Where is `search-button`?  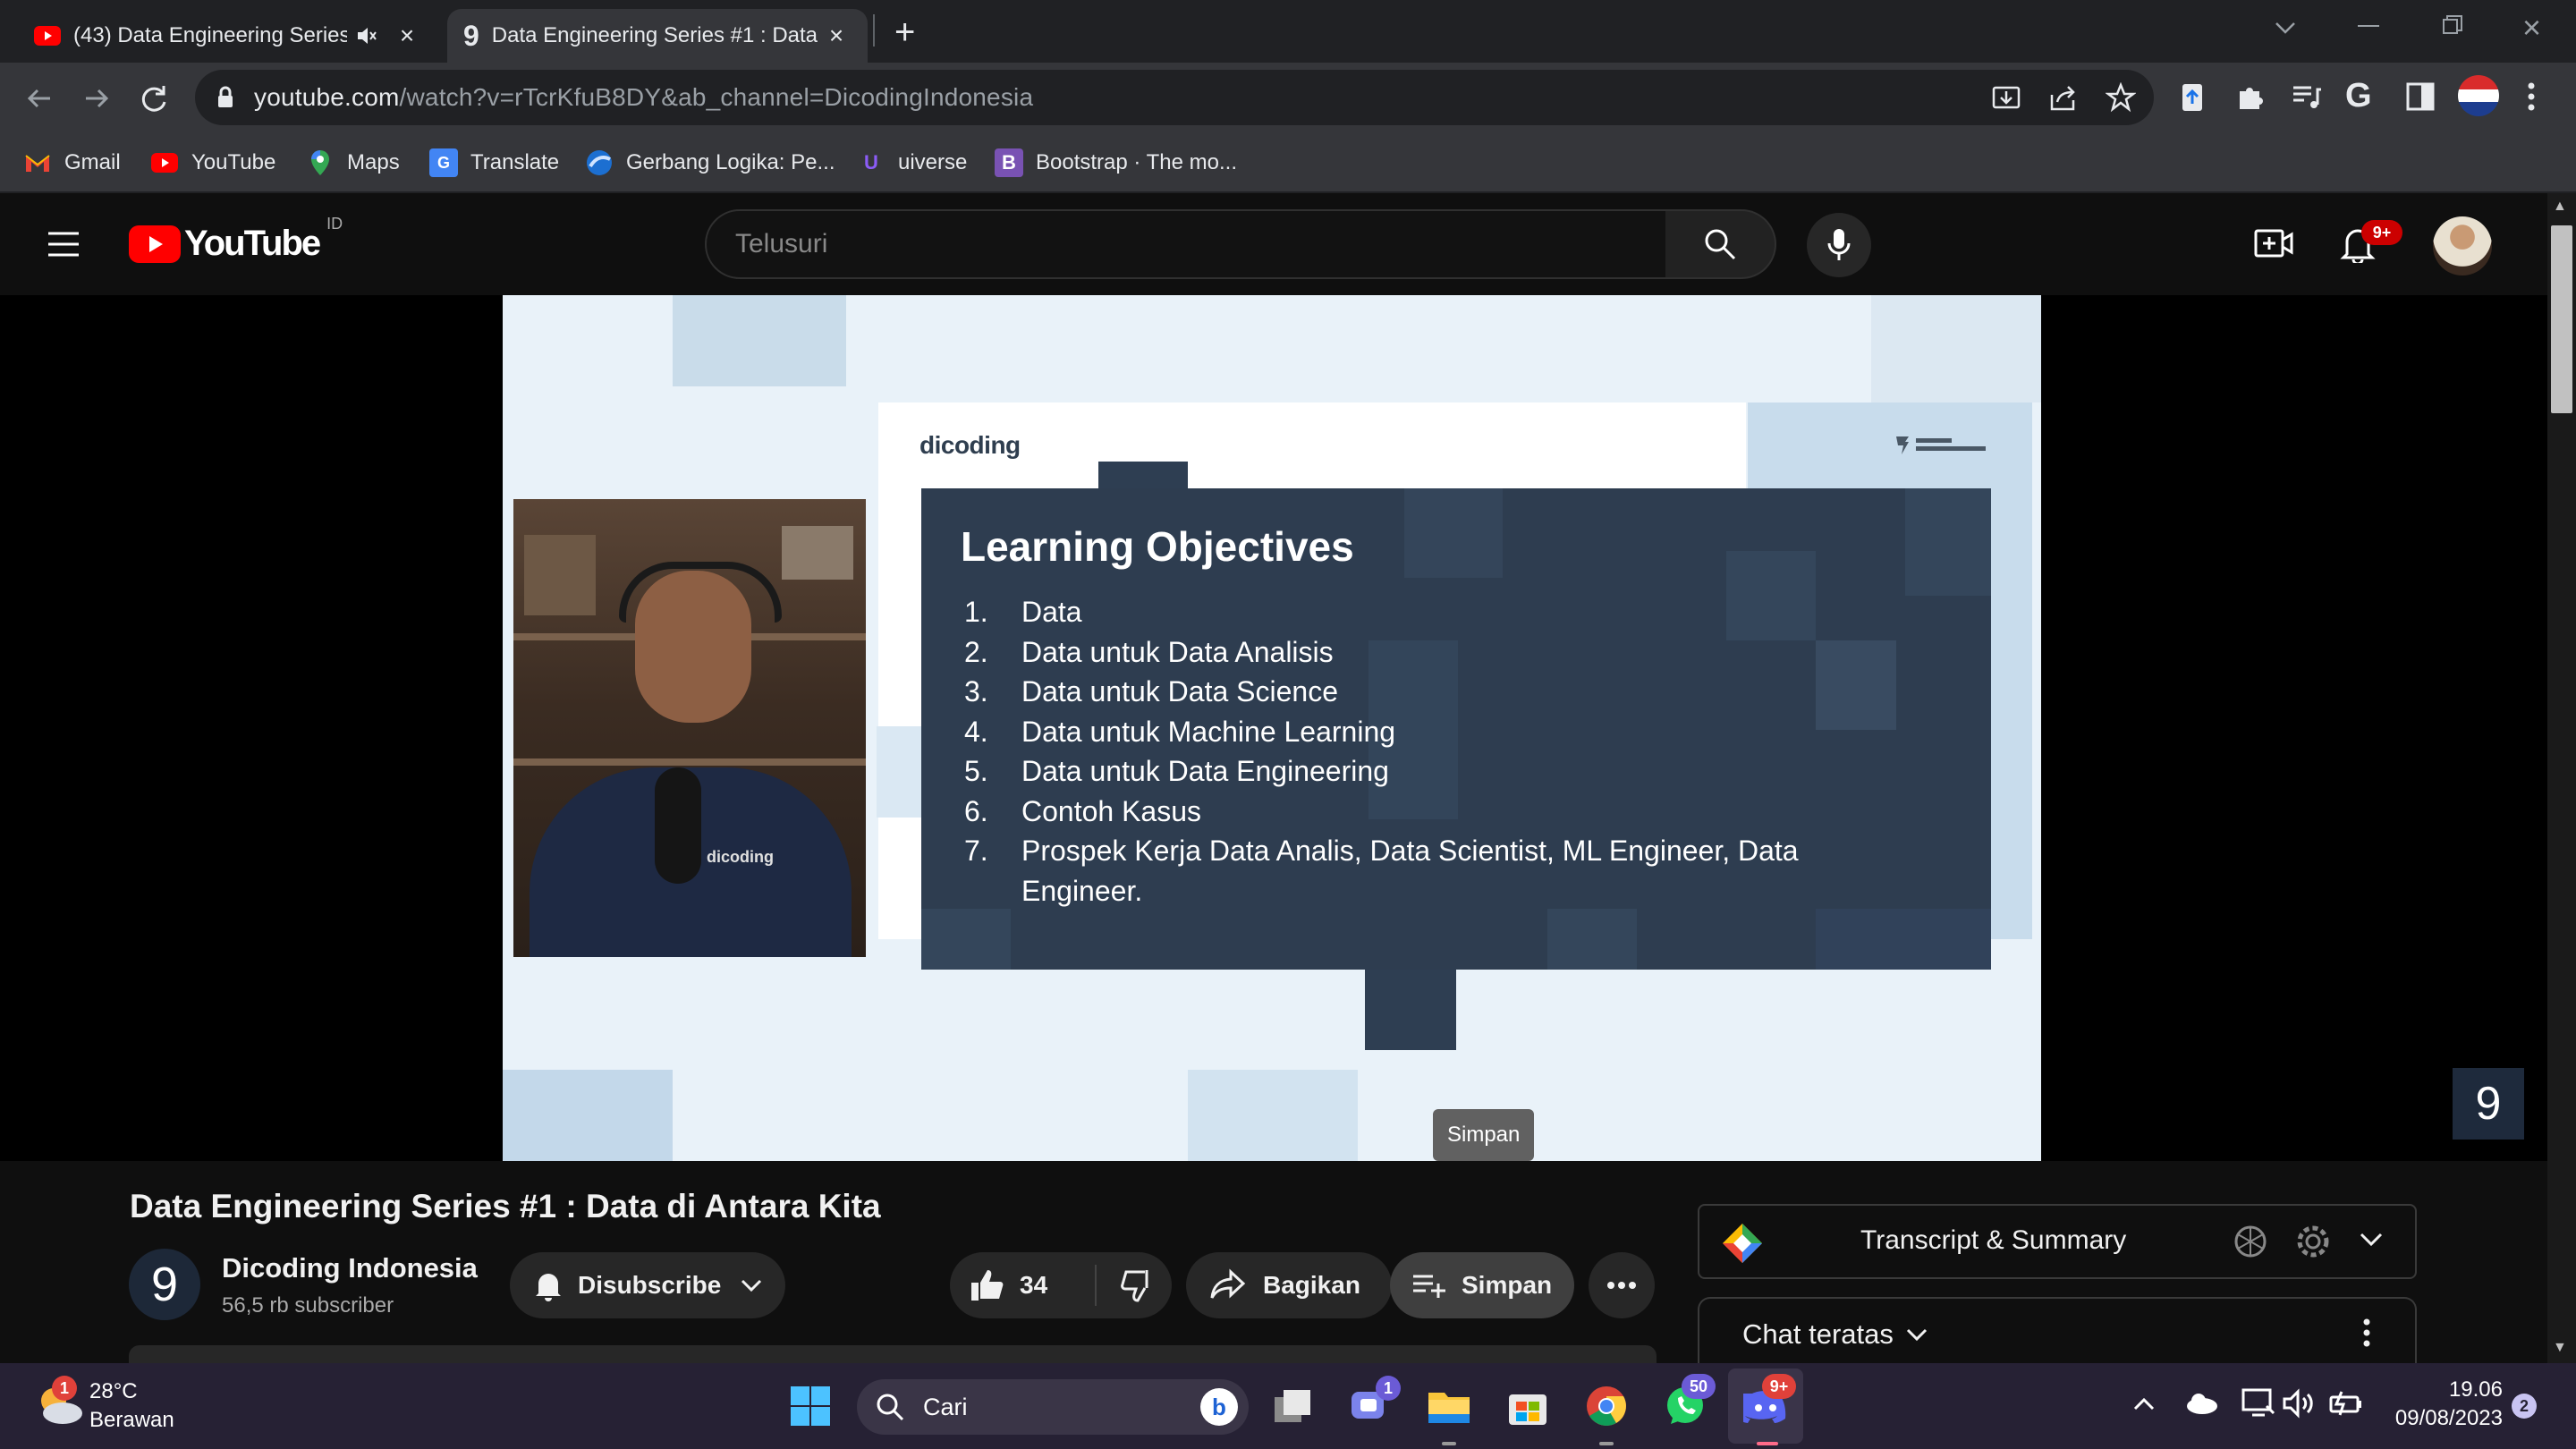 search-button is located at coordinates (1720, 244).